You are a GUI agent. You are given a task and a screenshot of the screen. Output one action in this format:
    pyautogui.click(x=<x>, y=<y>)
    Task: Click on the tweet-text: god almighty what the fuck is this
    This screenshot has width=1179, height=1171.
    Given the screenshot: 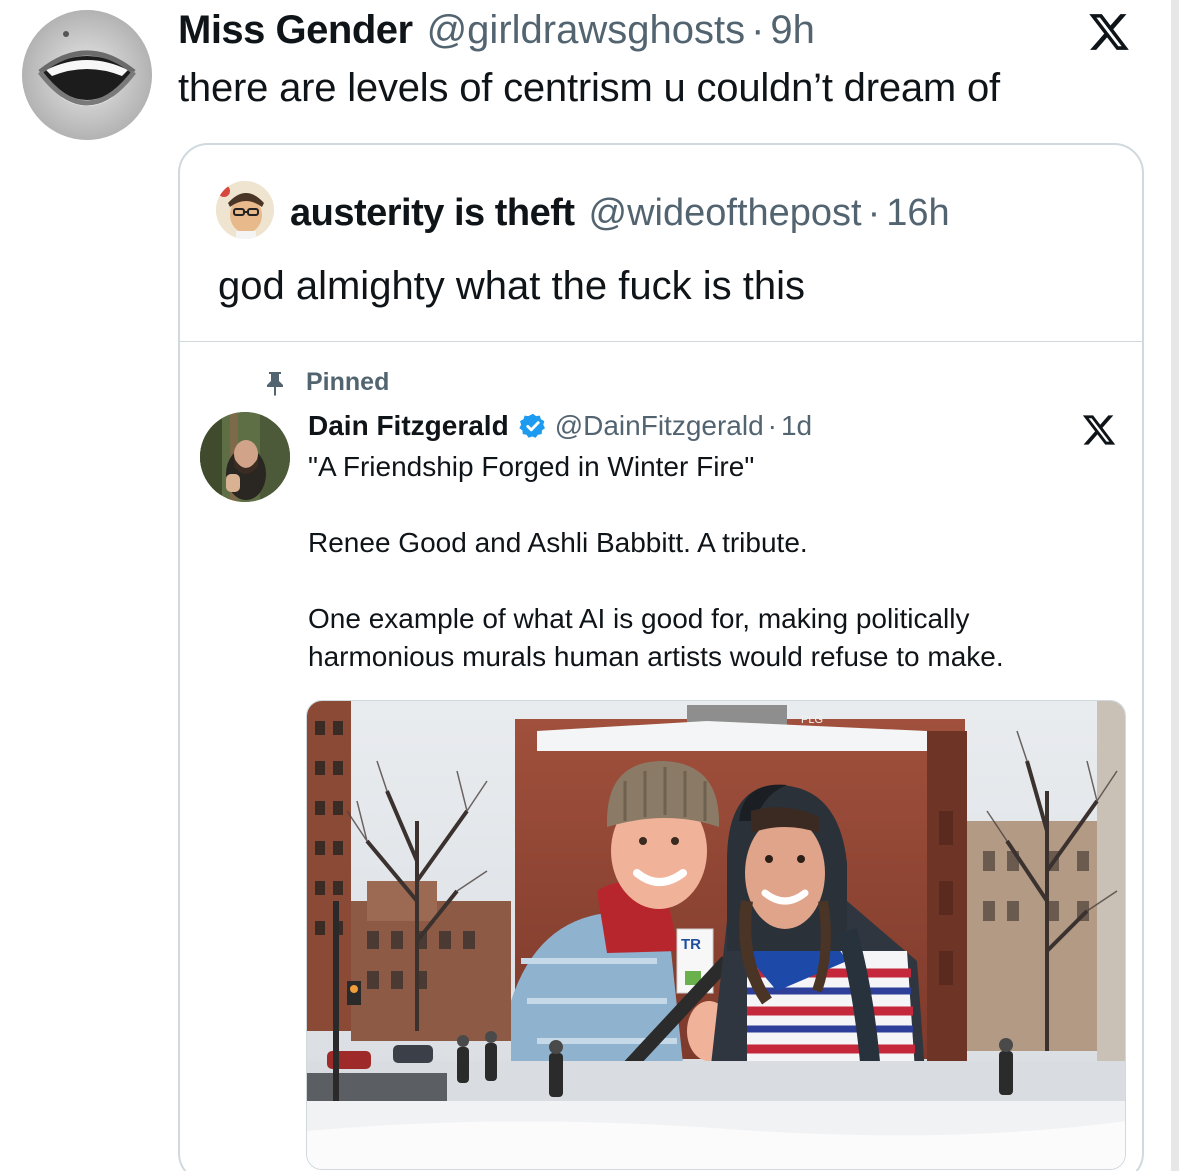 What is the action you would take?
    pyautogui.click(x=511, y=286)
    